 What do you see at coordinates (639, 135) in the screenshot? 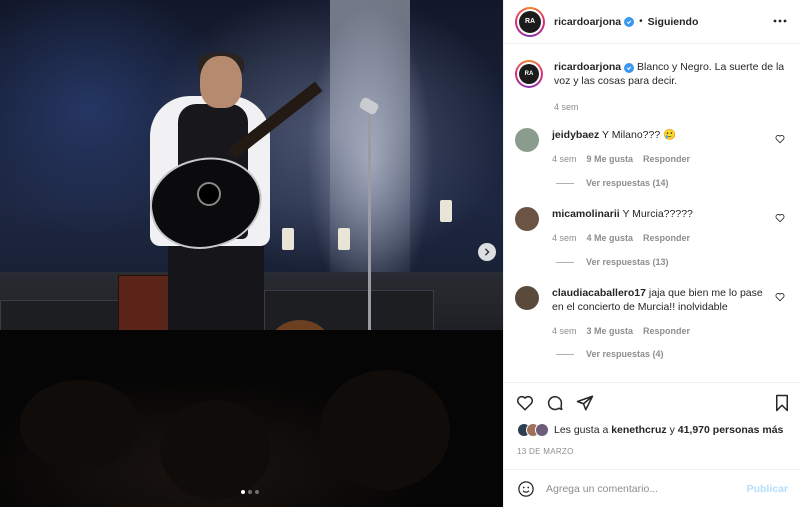
I see `comment-text: Y Milano??? 🥲` at bounding box center [639, 135].